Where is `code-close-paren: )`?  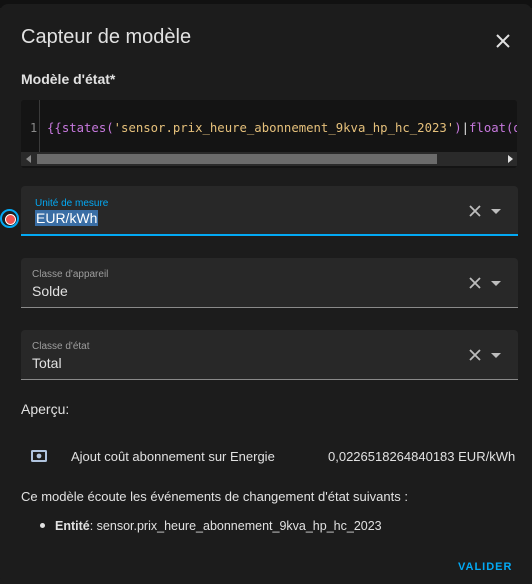 code-close-paren: ) is located at coordinates (458, 128).